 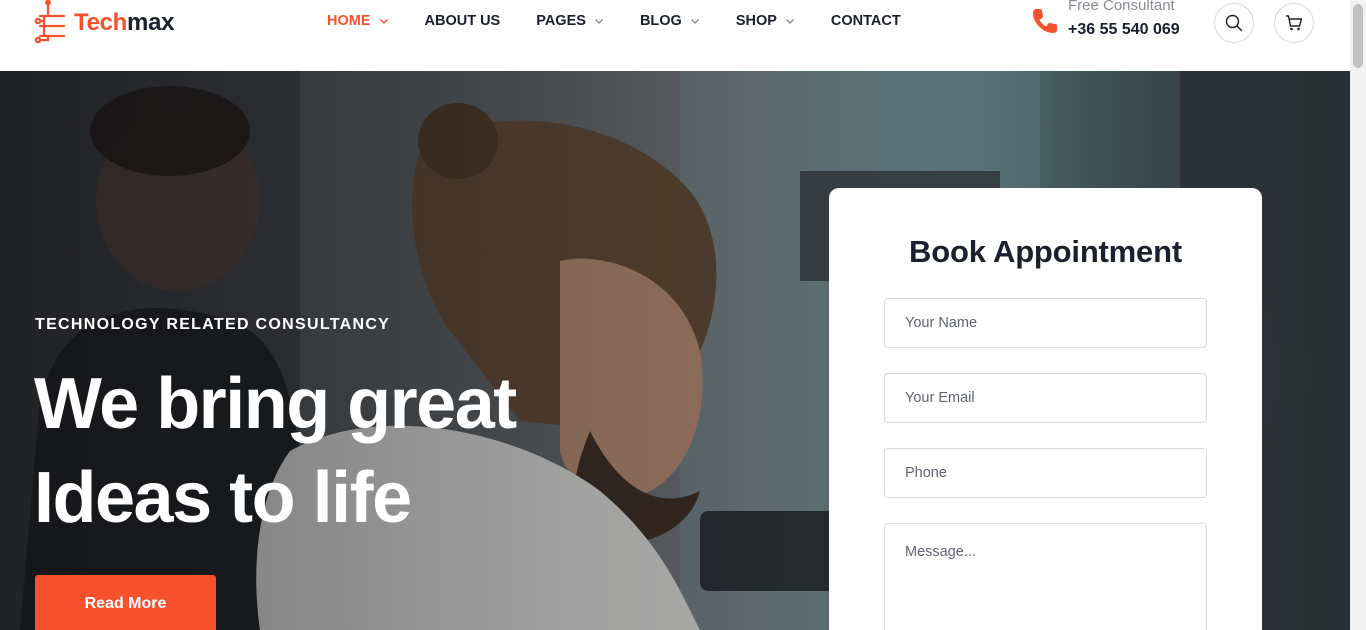 I want to click on nav-item-shop: SHOP, so click(x=765, y=21).